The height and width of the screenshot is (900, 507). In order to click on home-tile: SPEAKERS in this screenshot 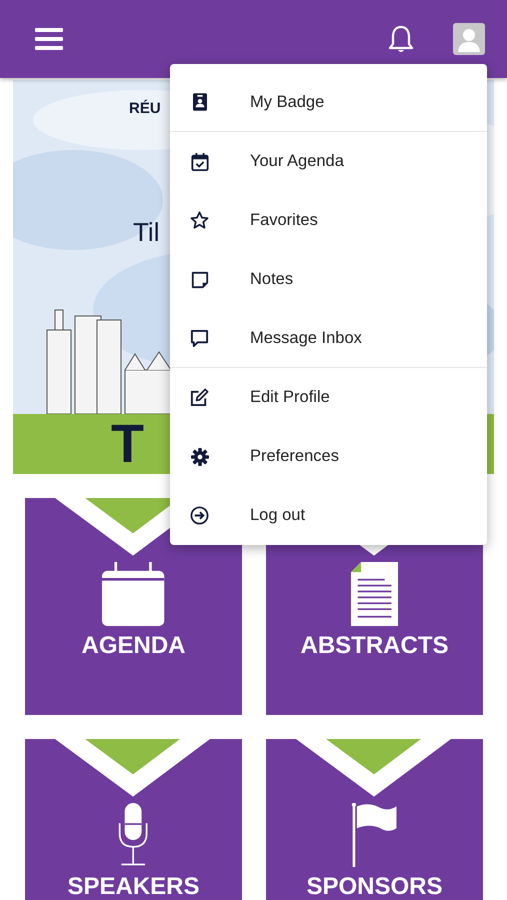, I will do `click(133, 819)`.